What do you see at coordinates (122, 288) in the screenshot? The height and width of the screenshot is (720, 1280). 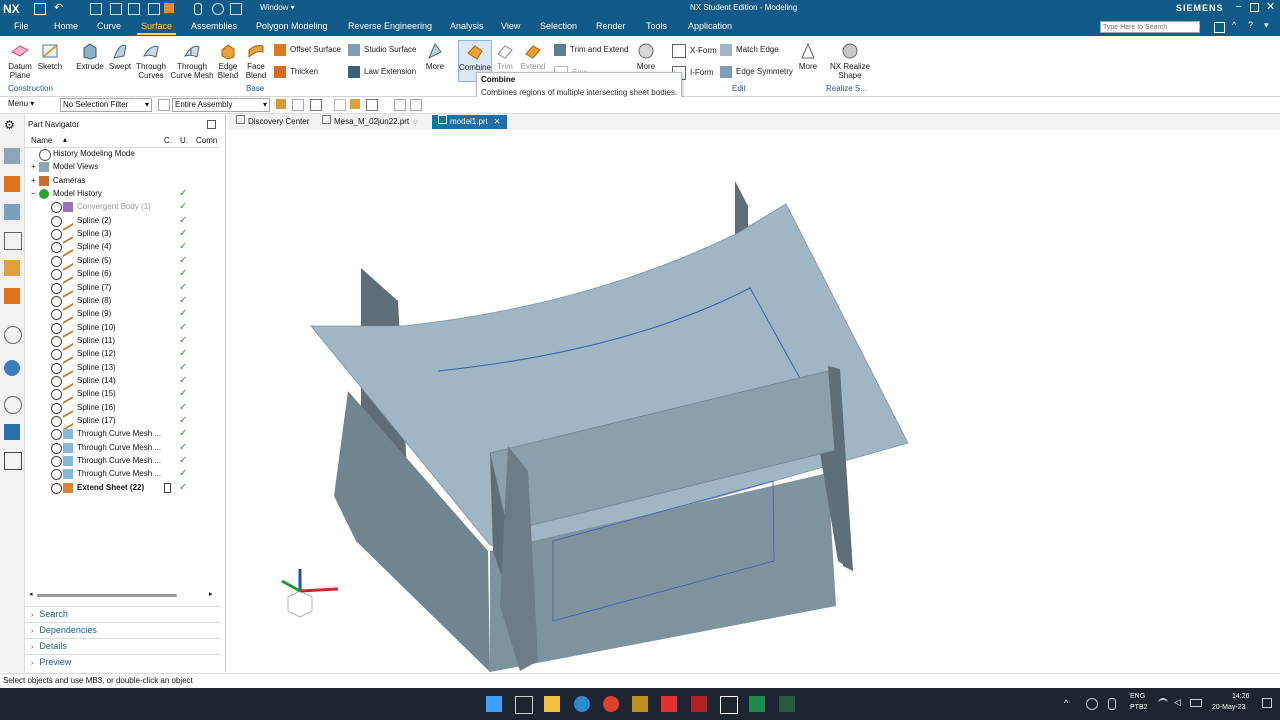 I see `navigator-row: Spline (7) ✓` at bounding box center [122, 288].